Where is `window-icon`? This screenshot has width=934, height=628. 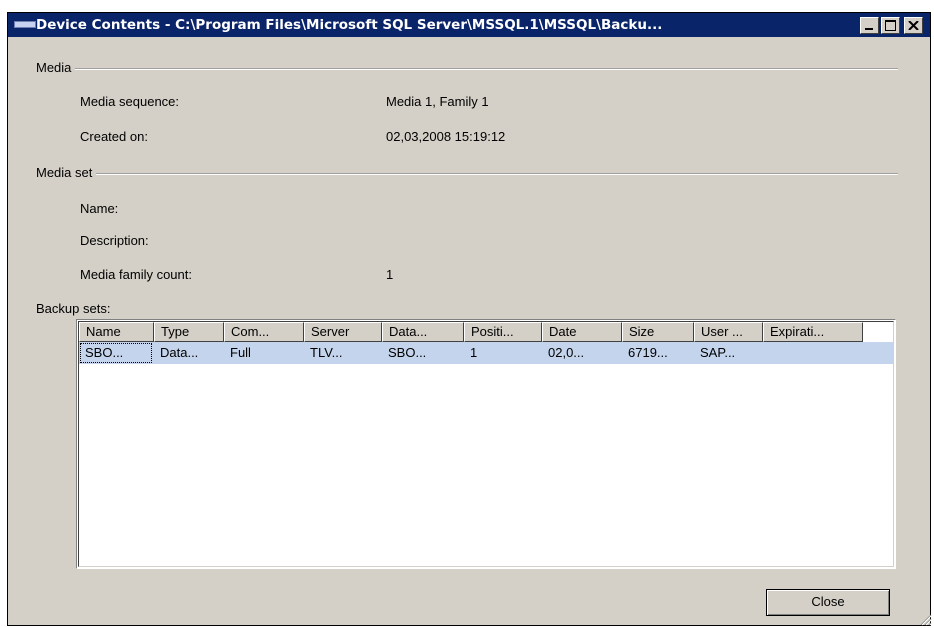
window-icon is located at coordinates (25, 24).